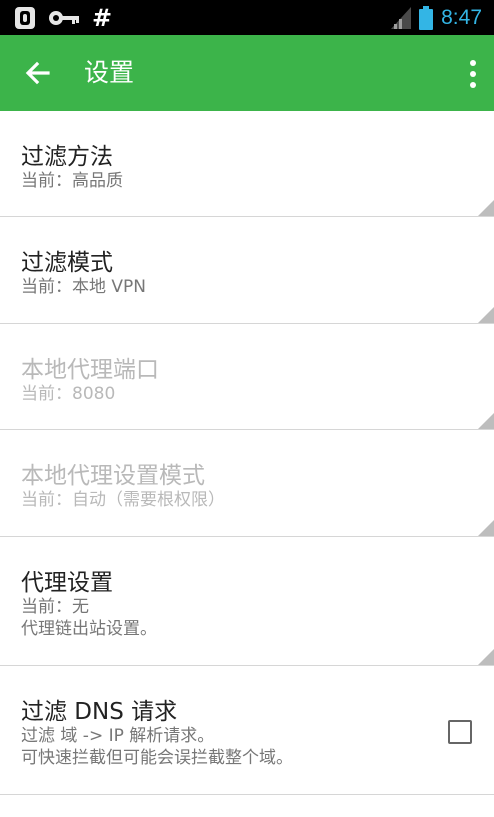  I want to click on filter-dns-checkbox, so click(460, 732).